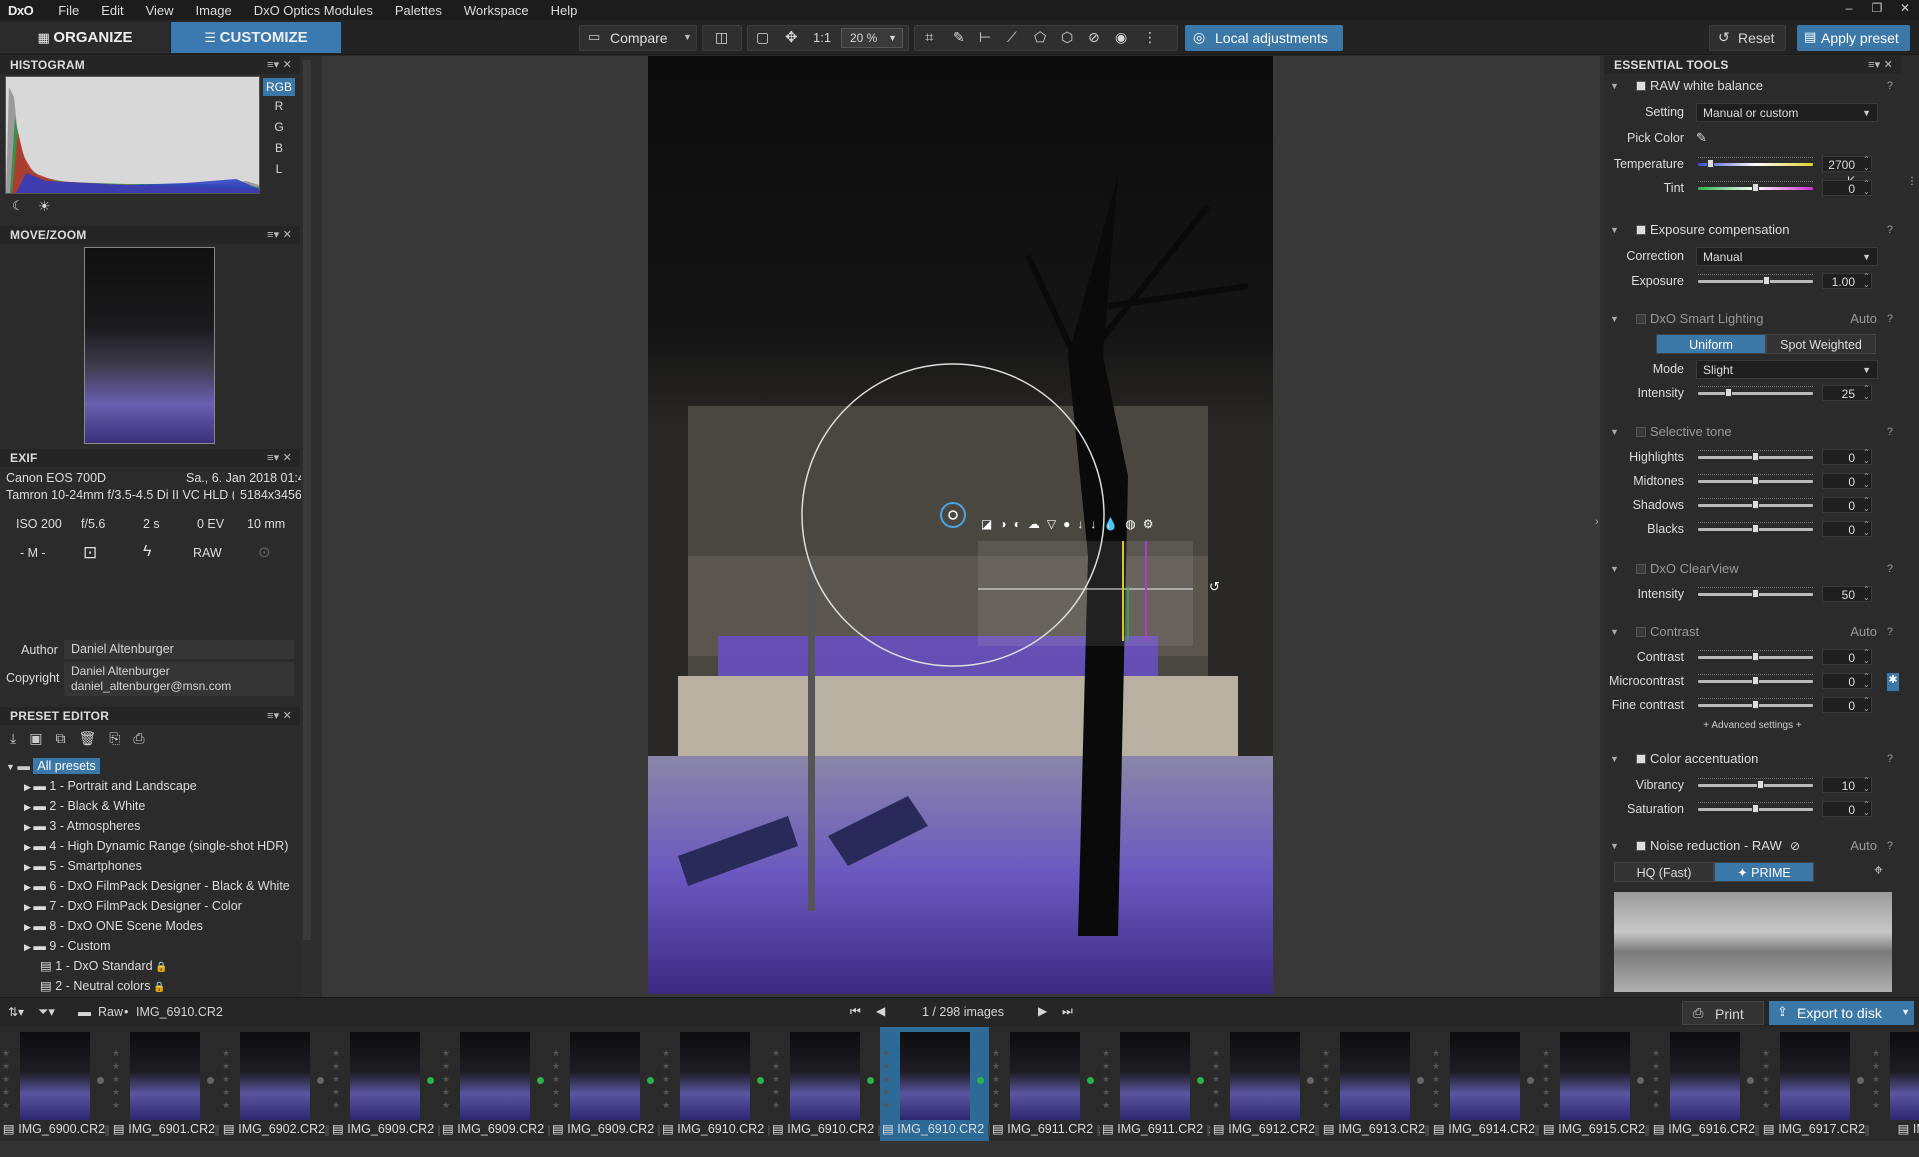 This screenshot has width=1919, height=1157. What do you see at coordinates (110, 1012) in the screenshot?
I see `path-folder: Raw` at bounding box center [110, 1012].